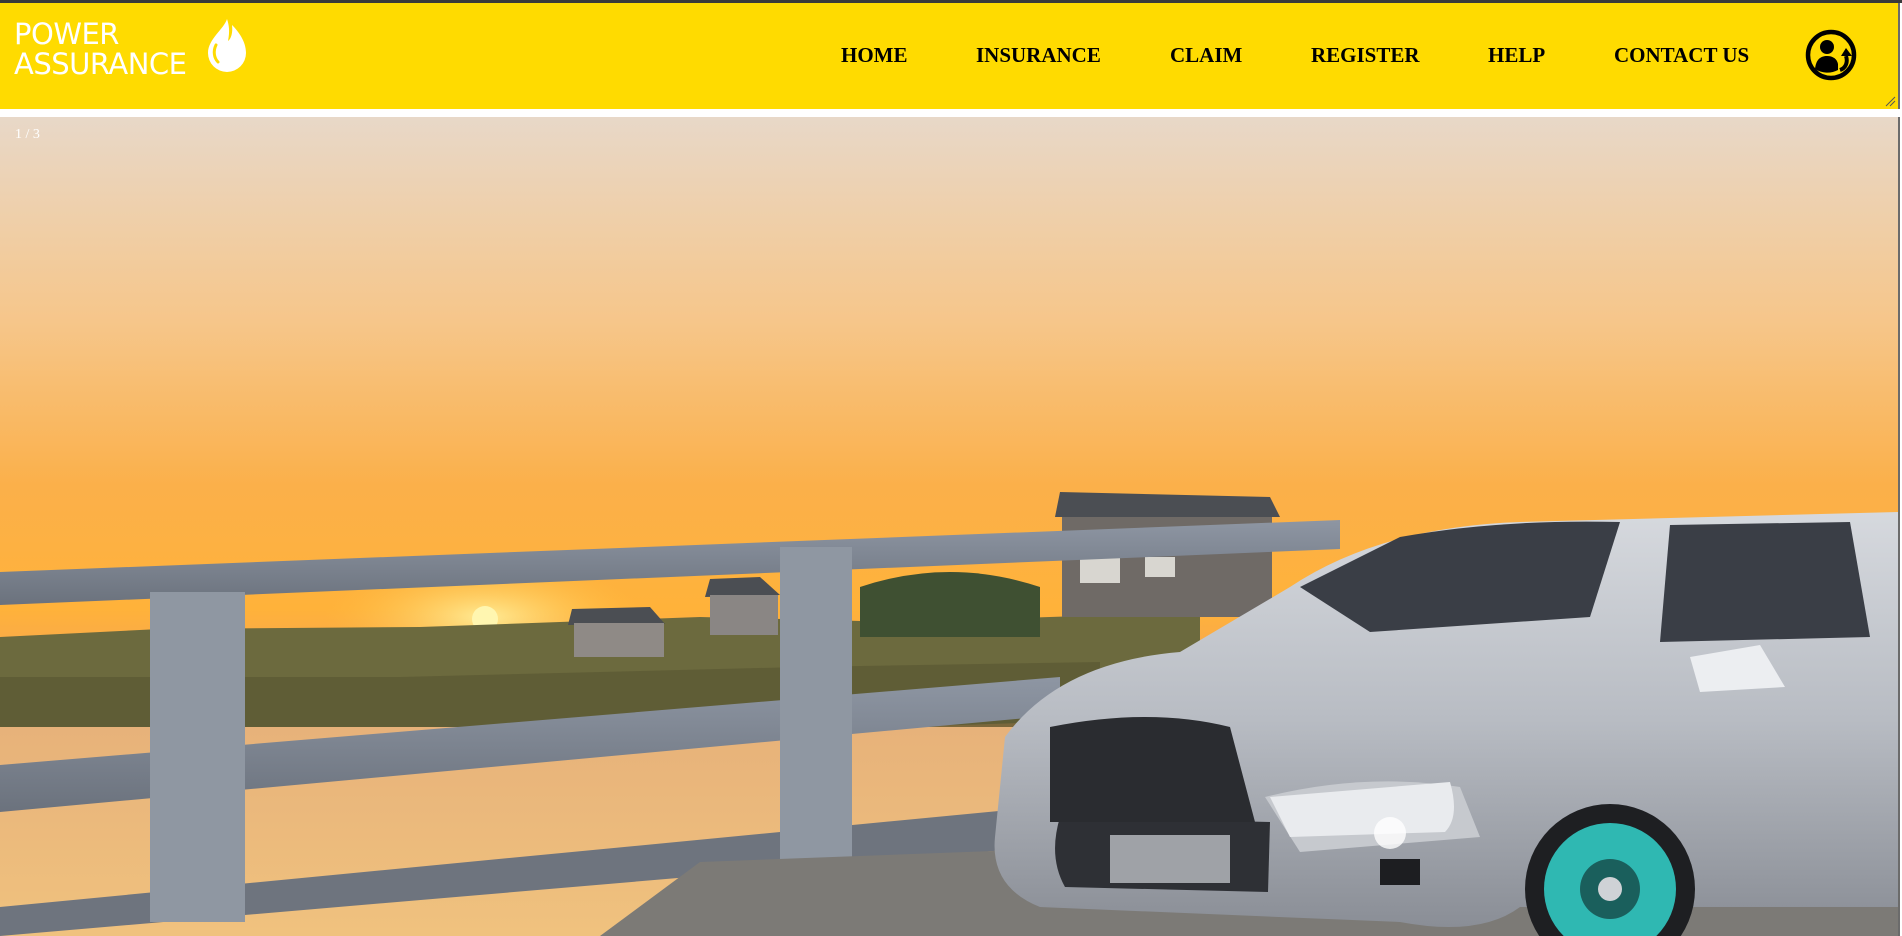 The height and width of the screenshot is (936, 1902). Describe the element at coordinates (874, 55) in the screenshot. I see `nav-home: HOME` at that location.